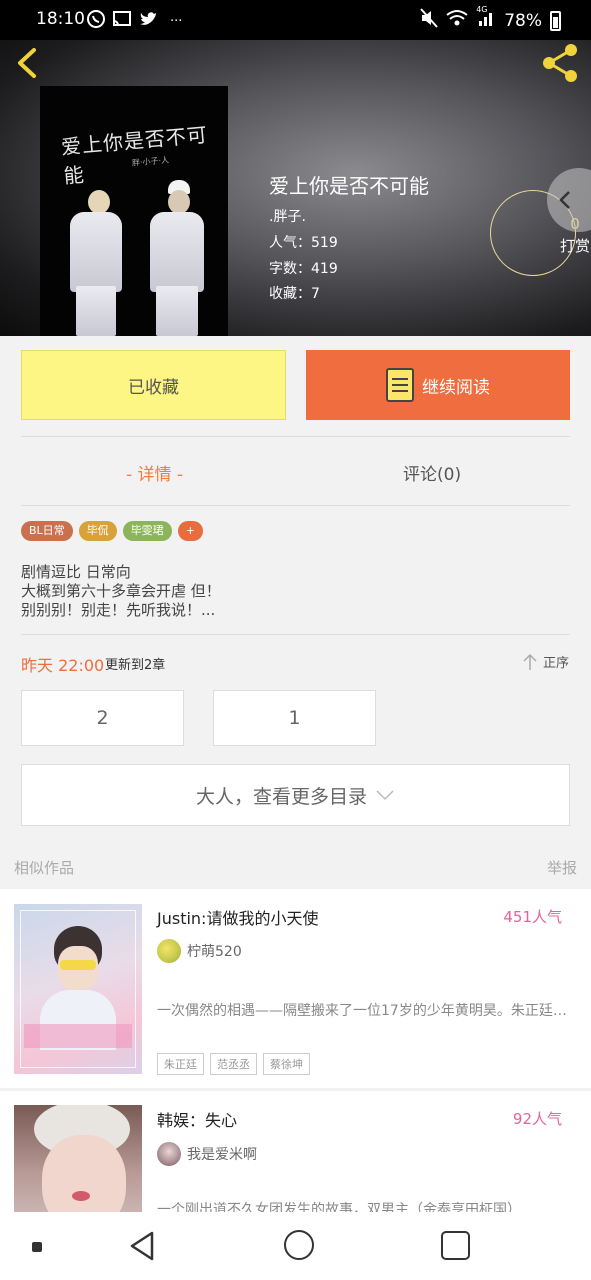  What do you see at coordinates (555, 20) in the screenshot?
I see `battery-icon` at bounding box center [555, 20].